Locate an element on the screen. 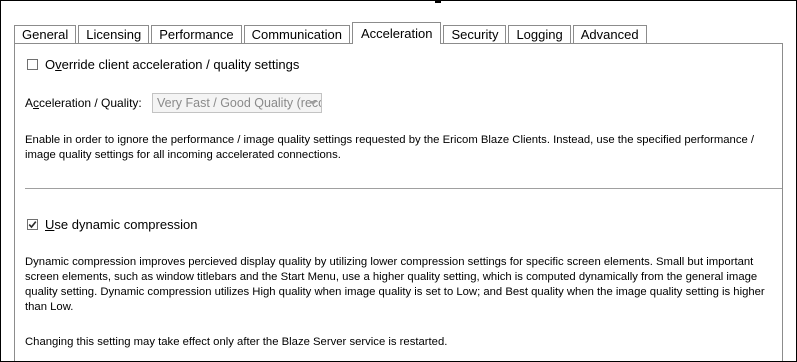 The image size is (797, 362). tab-acceleration: Acceleration is located at coordinates (396, 33).